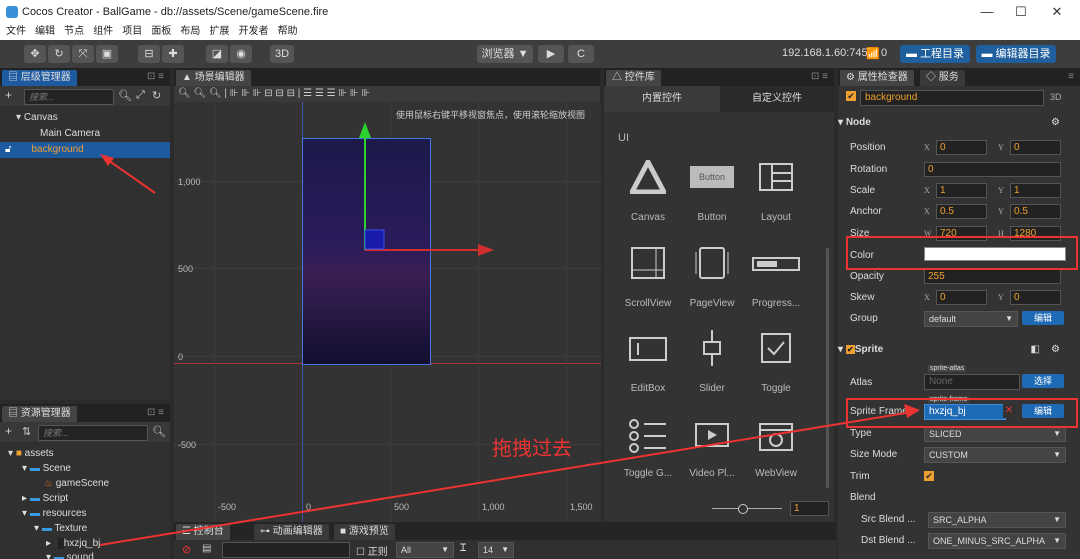 This screenshot has height=559, width=1080. What do you see at coordinates (372, 550) in the screenshot?
I see `regex-checkbox: ☐ 正则` at bounding box center [372, 550].